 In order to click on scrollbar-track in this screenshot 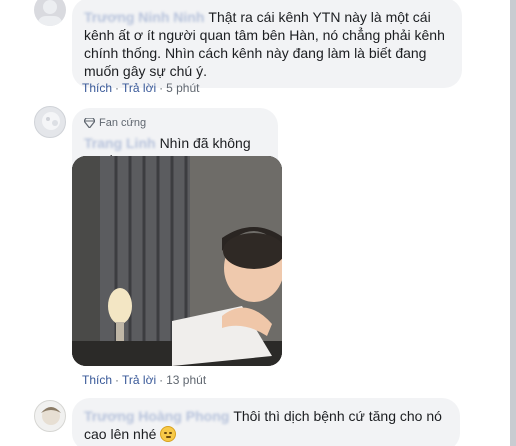, I will do `click(513, 223)`.